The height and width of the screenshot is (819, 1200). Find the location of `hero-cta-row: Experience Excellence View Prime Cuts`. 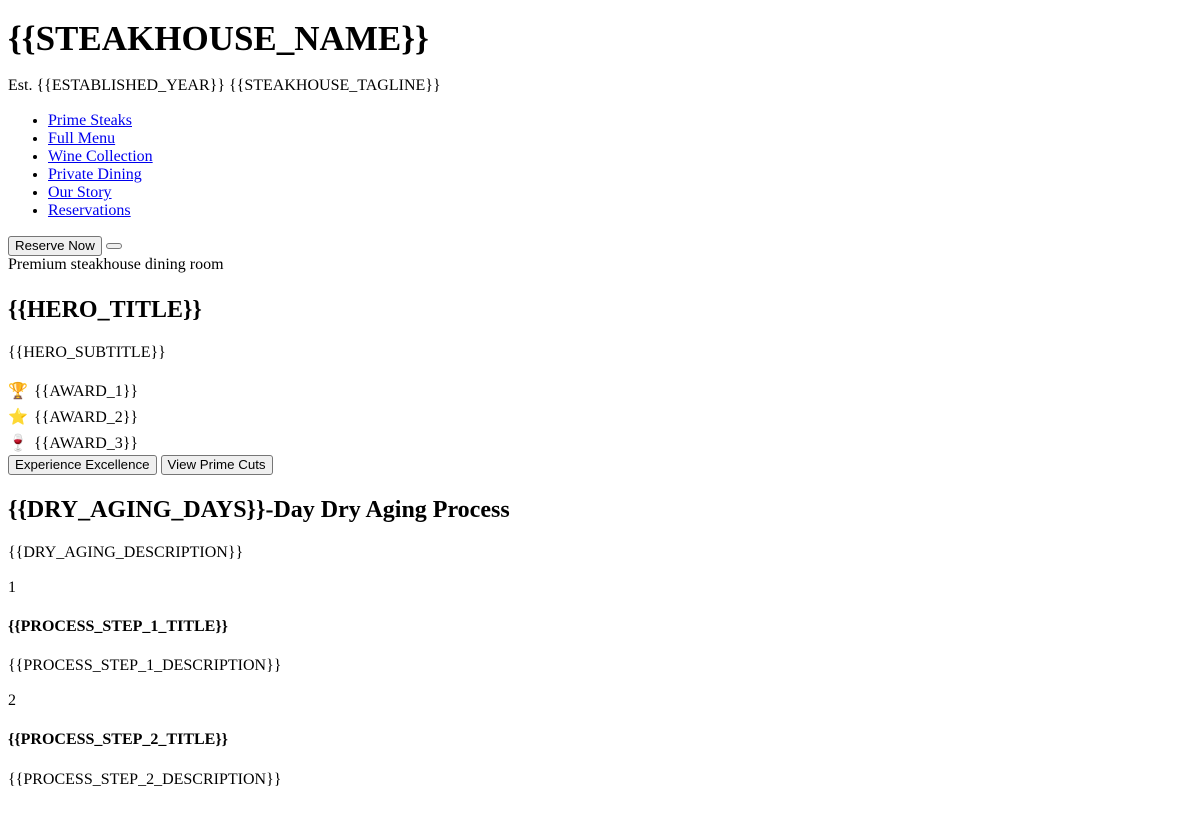

hero-cta-row: Experience Excellence View Prime Cuts is located at coordinates (600, 464).